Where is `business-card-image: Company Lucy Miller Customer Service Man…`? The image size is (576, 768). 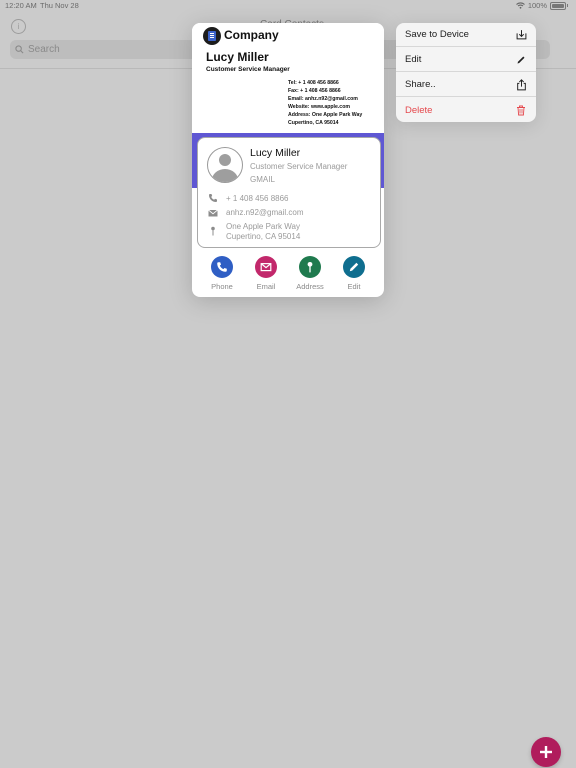
business-card-image: Company Lucy Miller Customer Service Man… is located at coordinates (288, 78).